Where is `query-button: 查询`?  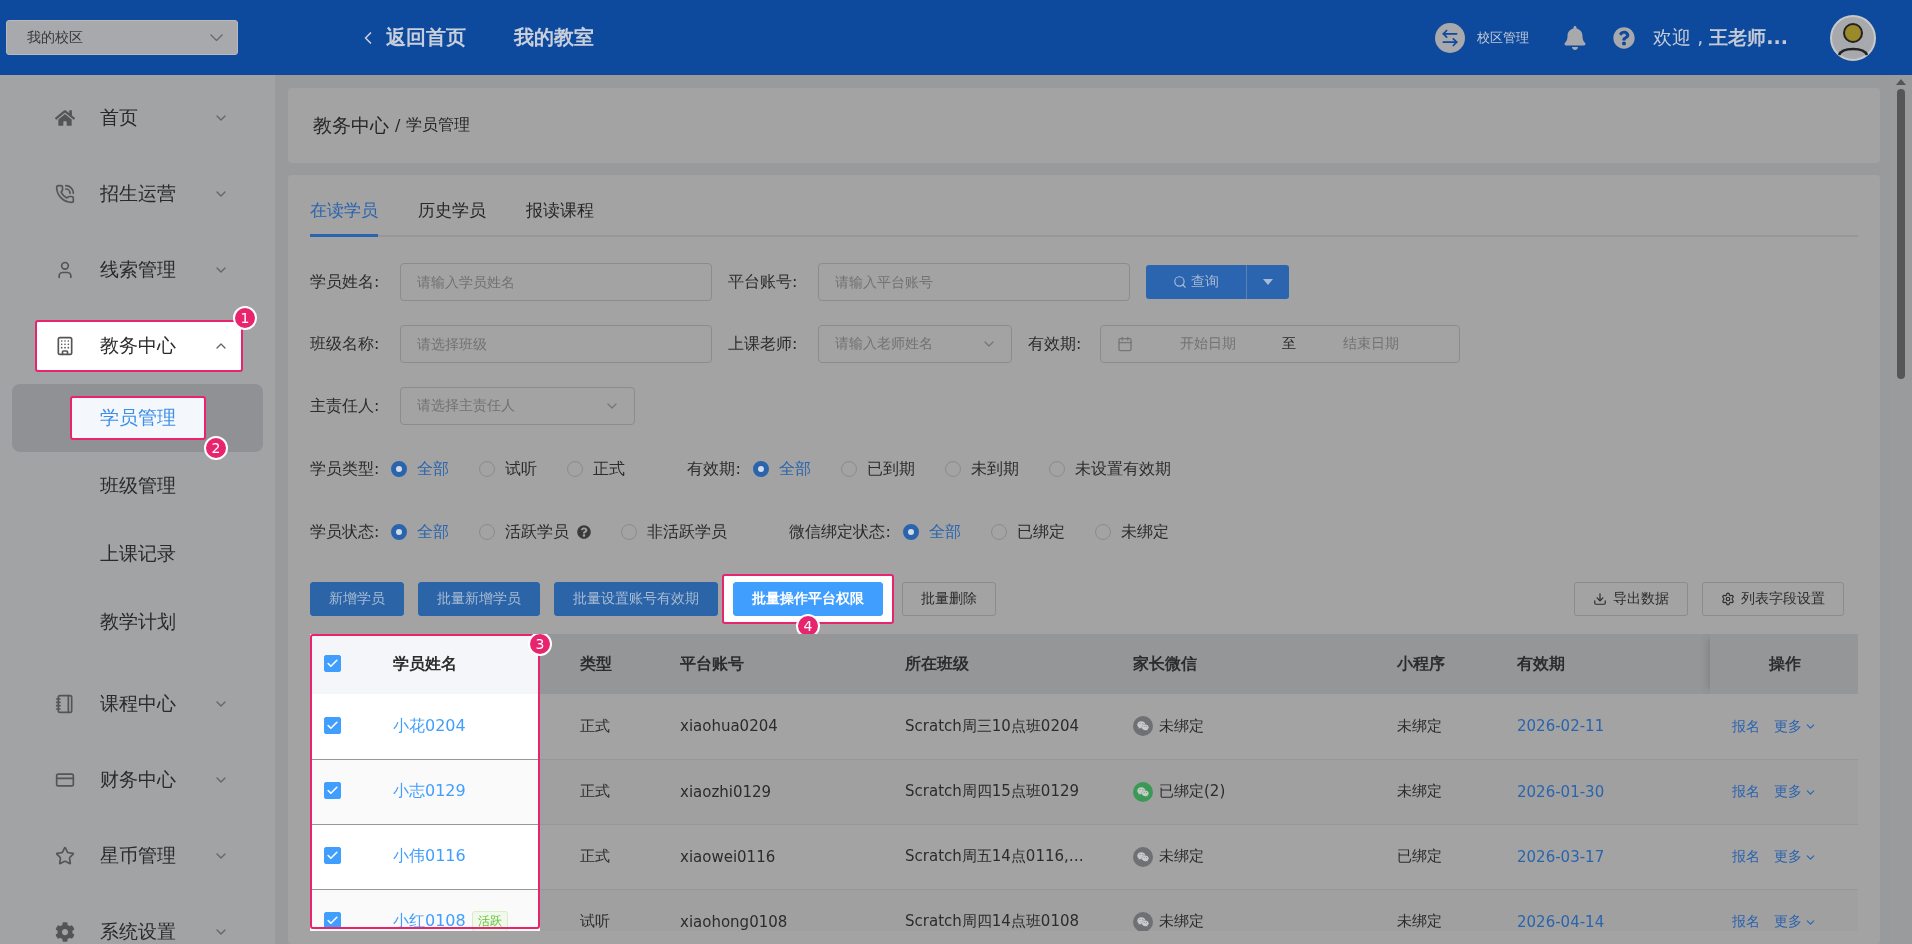
query-button: 查询 is located at coordinates (1196, 282).